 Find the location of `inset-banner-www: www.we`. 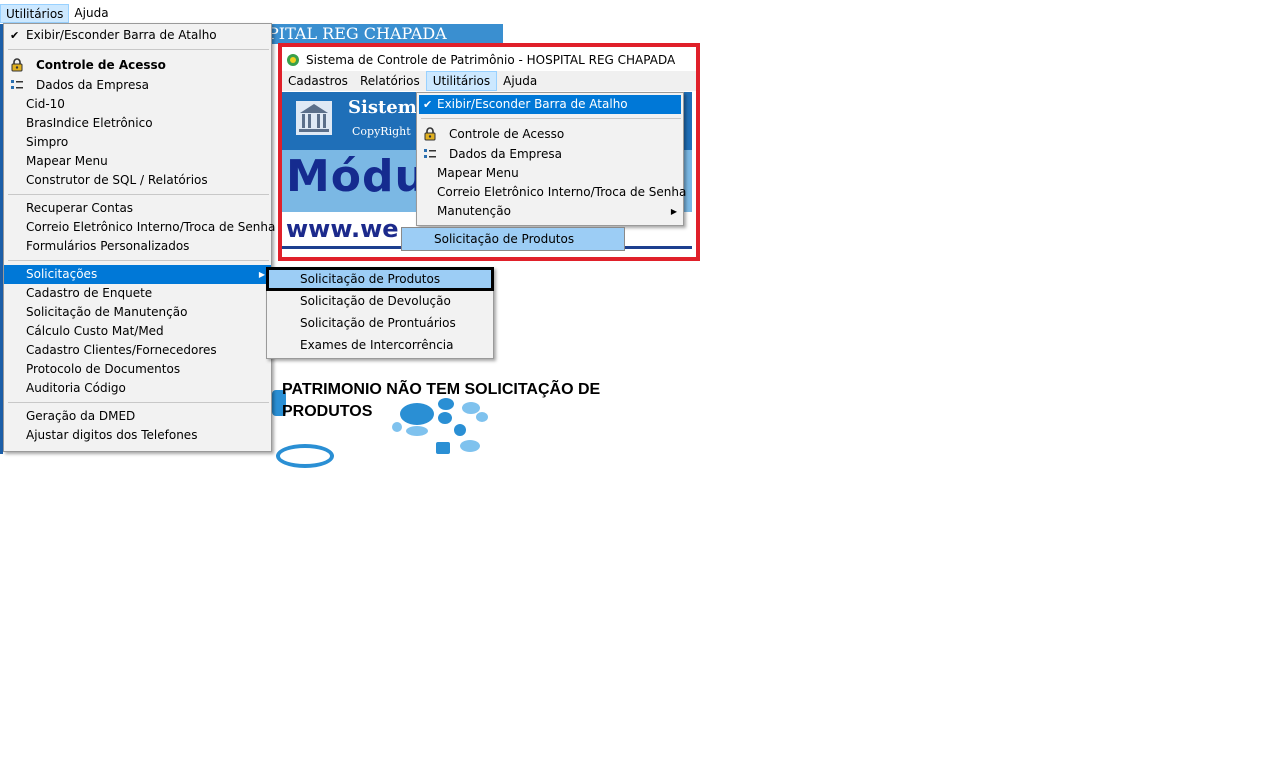

inset-banner-www: www.we is located at coordinates (342, 229).